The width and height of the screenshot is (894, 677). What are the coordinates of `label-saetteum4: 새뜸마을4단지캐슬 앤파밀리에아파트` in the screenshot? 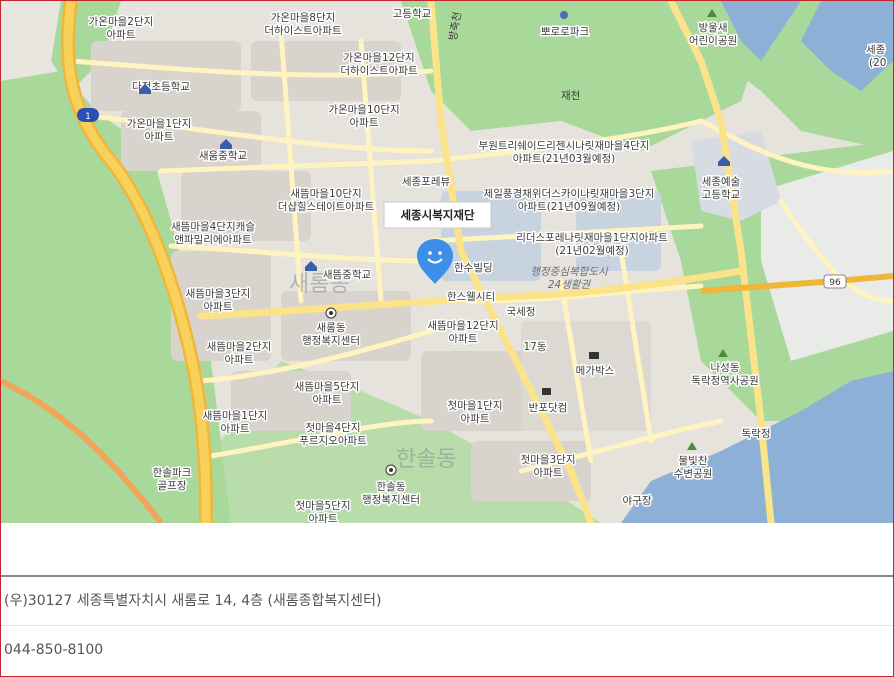 It's located at (213, 233).